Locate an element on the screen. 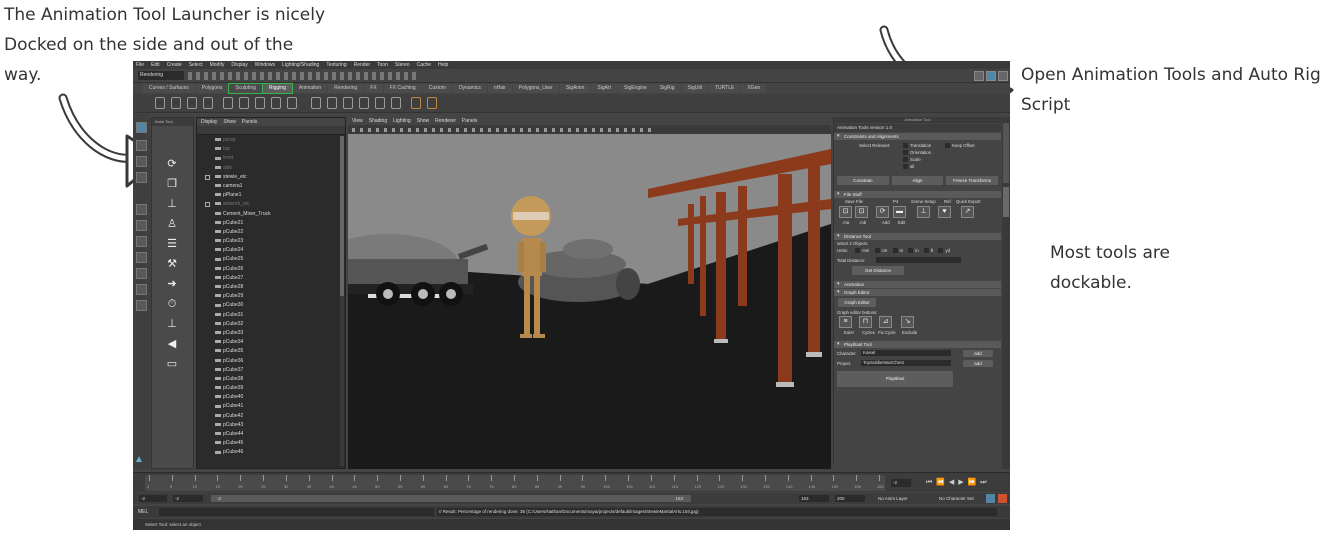 The image size is (1335, 537). film-icon: ▭ is located at coordinates (172, 364).